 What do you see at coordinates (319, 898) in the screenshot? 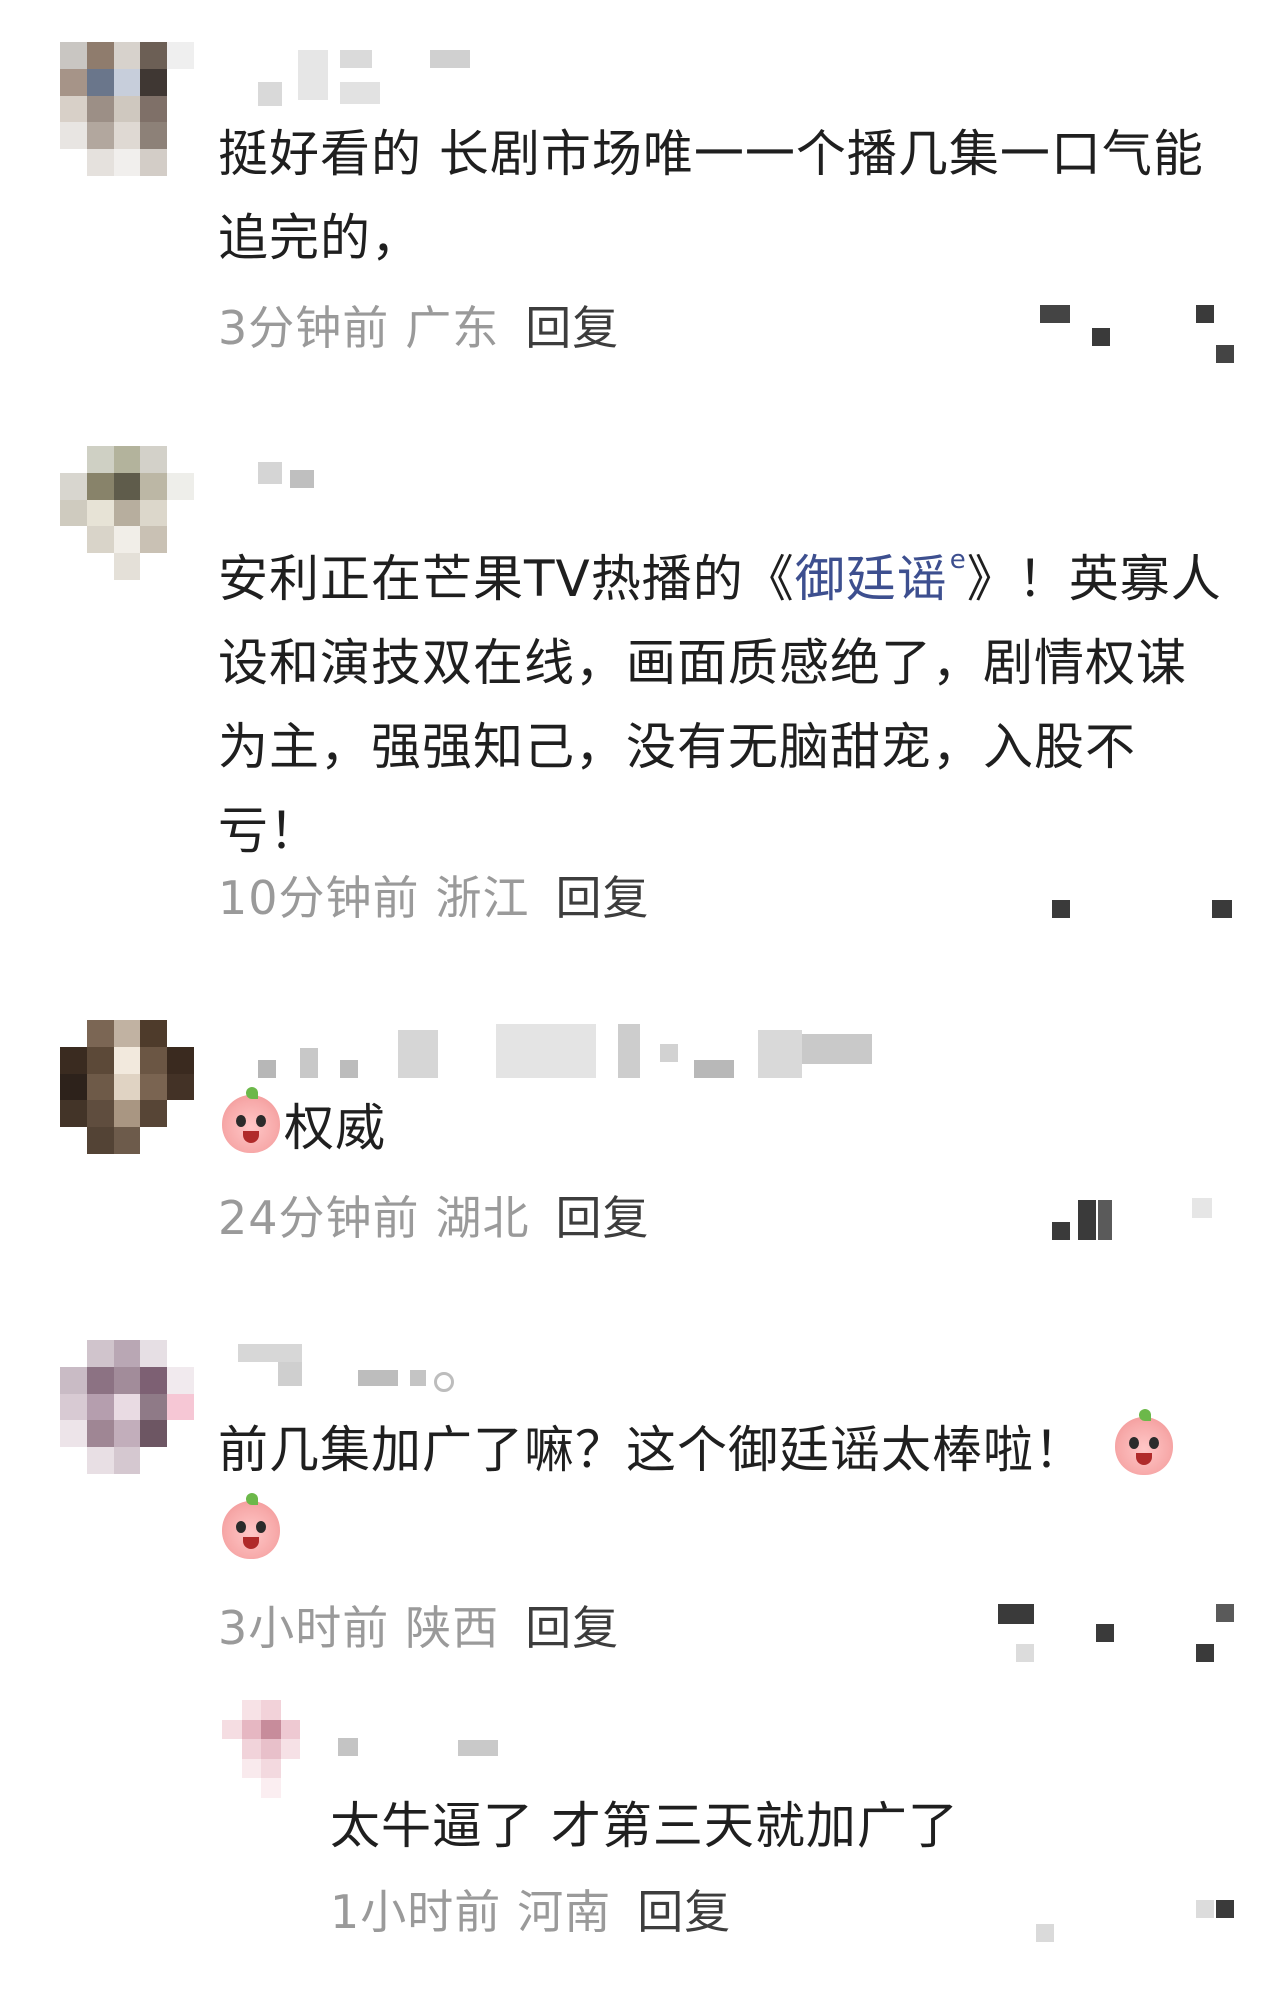
I see `timestamp: 10分钟前` at bounding box center [319, 898].